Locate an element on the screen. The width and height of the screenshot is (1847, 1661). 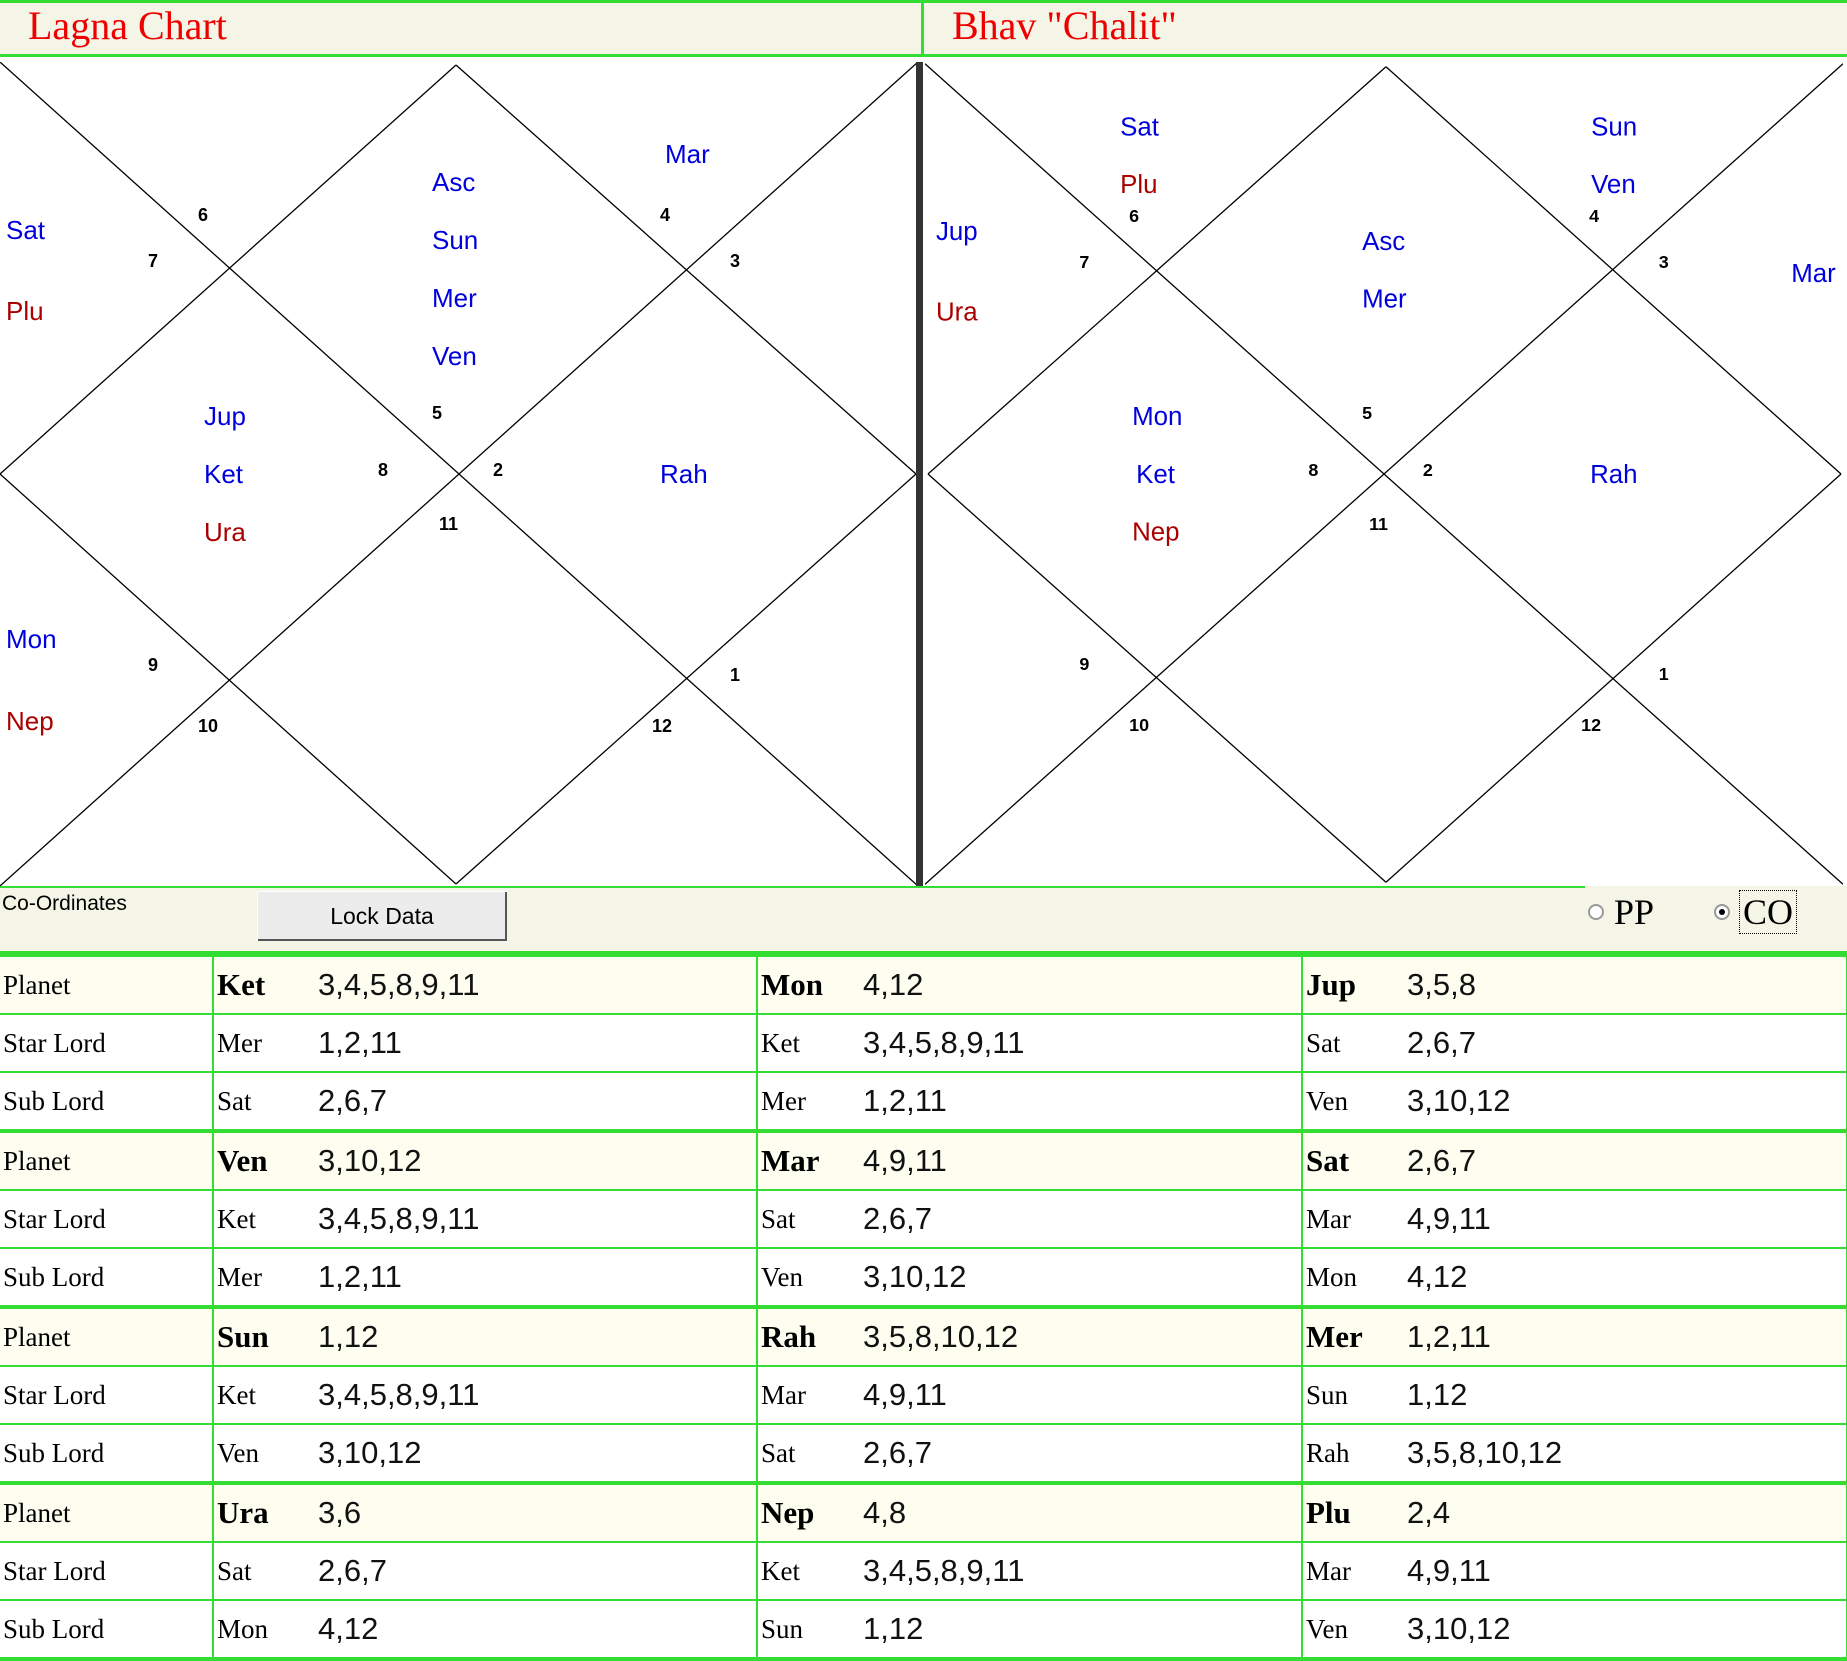
radio-pp-dot is located at coordinates (1596, 912).